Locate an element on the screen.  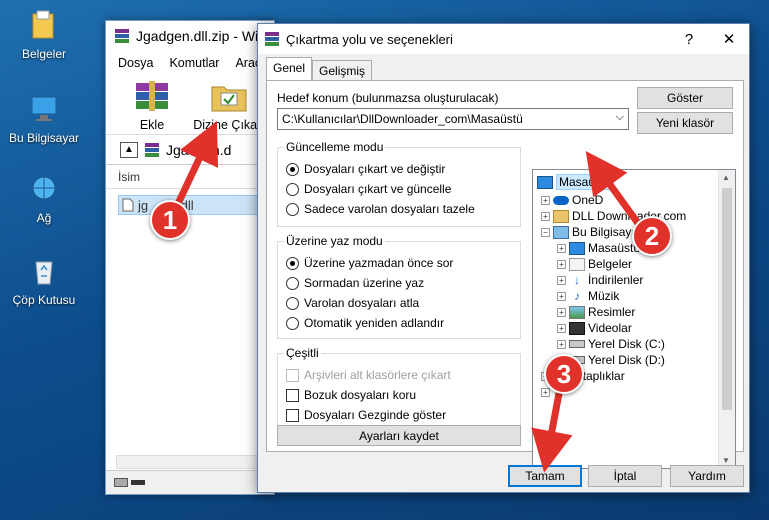
tab-advanced: Gelişmiş is located at coordinates (342, 70).